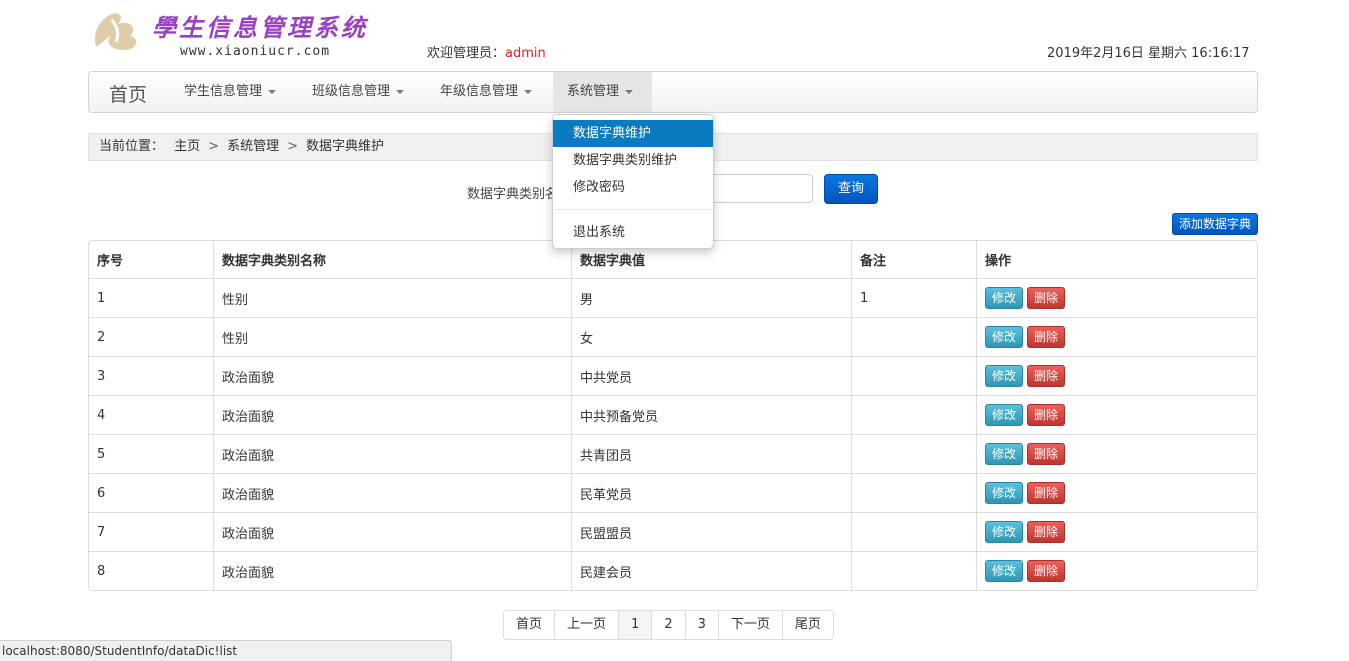 This screenshot has width=1349, height=661. What do you see at coordinates (351, 91) in the screenshot?
I see `nav-label: 班级信息管理` at bounding box center [351, 91].